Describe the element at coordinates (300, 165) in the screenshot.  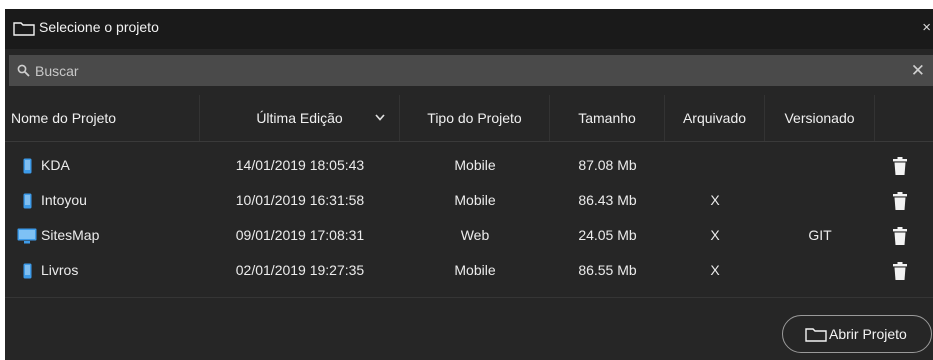
I see `project-last-edit: 14/01/2019 18:05:43` at that location.